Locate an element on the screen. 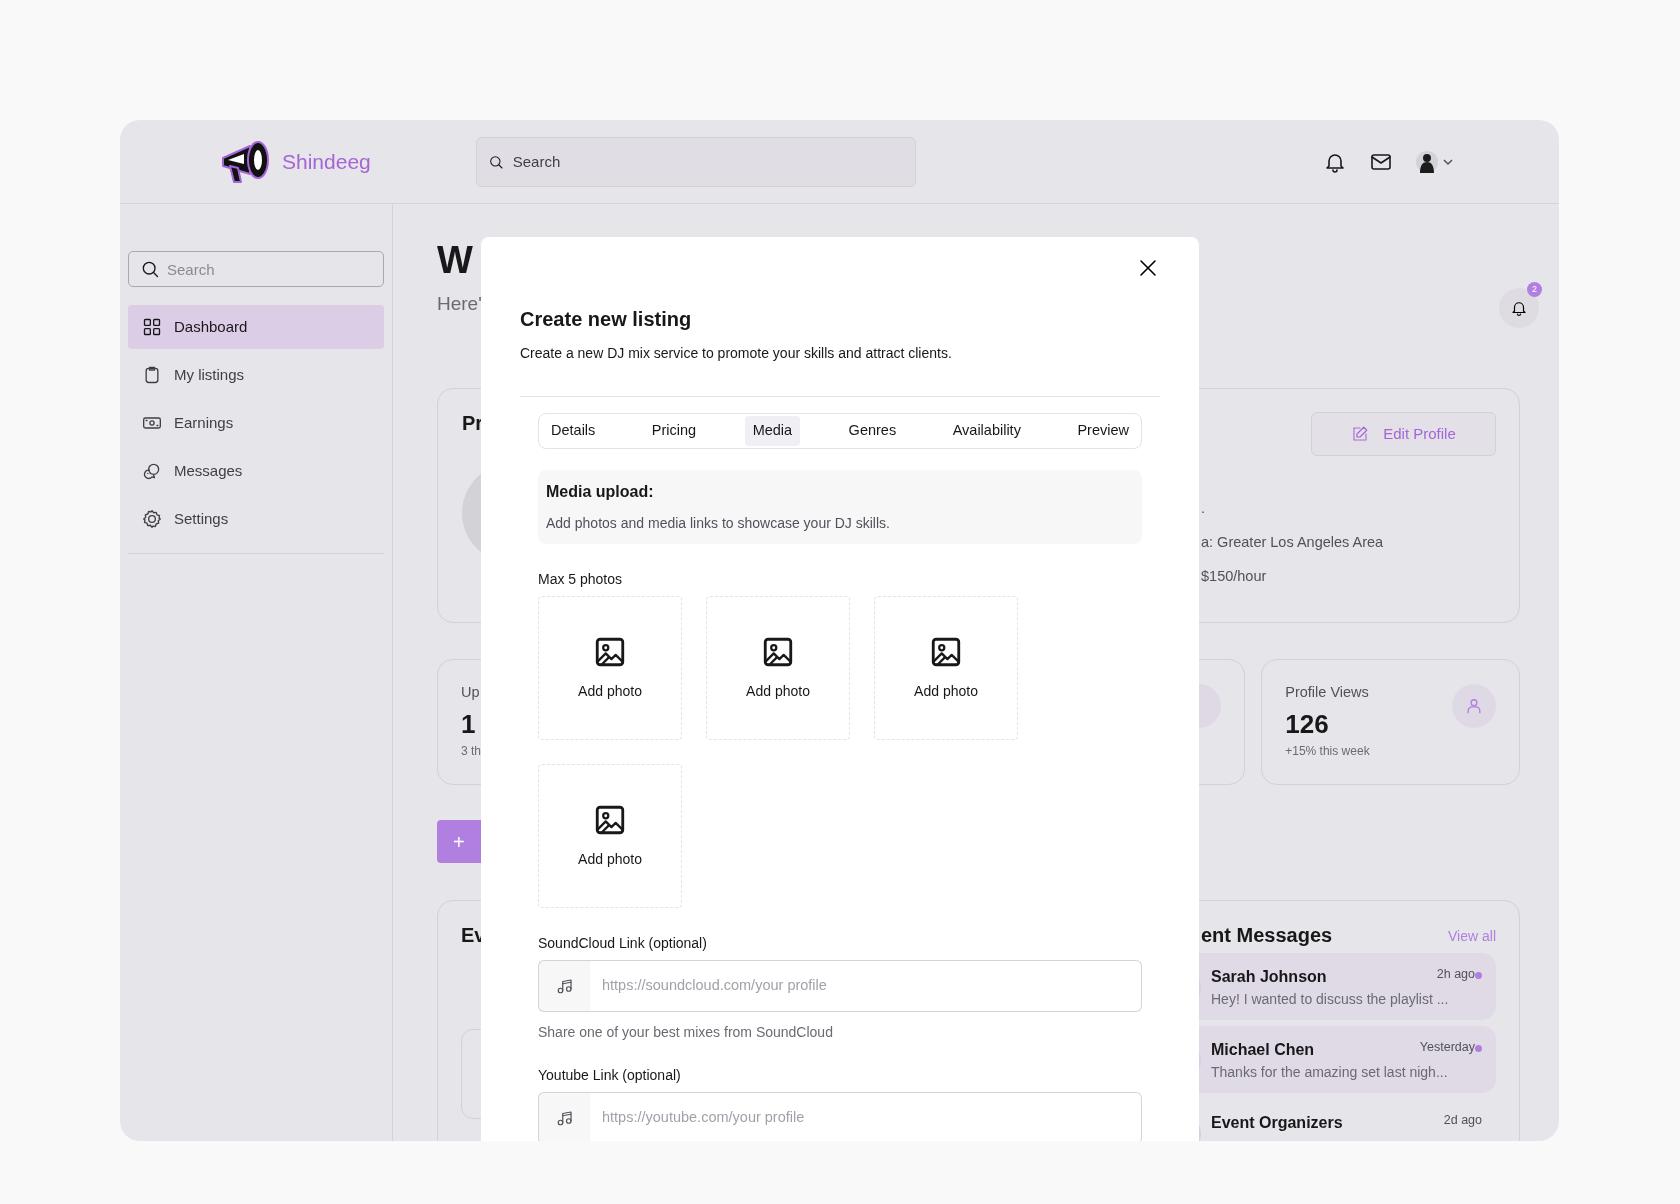  stat-label: Up is located at coordinates (471, 692).